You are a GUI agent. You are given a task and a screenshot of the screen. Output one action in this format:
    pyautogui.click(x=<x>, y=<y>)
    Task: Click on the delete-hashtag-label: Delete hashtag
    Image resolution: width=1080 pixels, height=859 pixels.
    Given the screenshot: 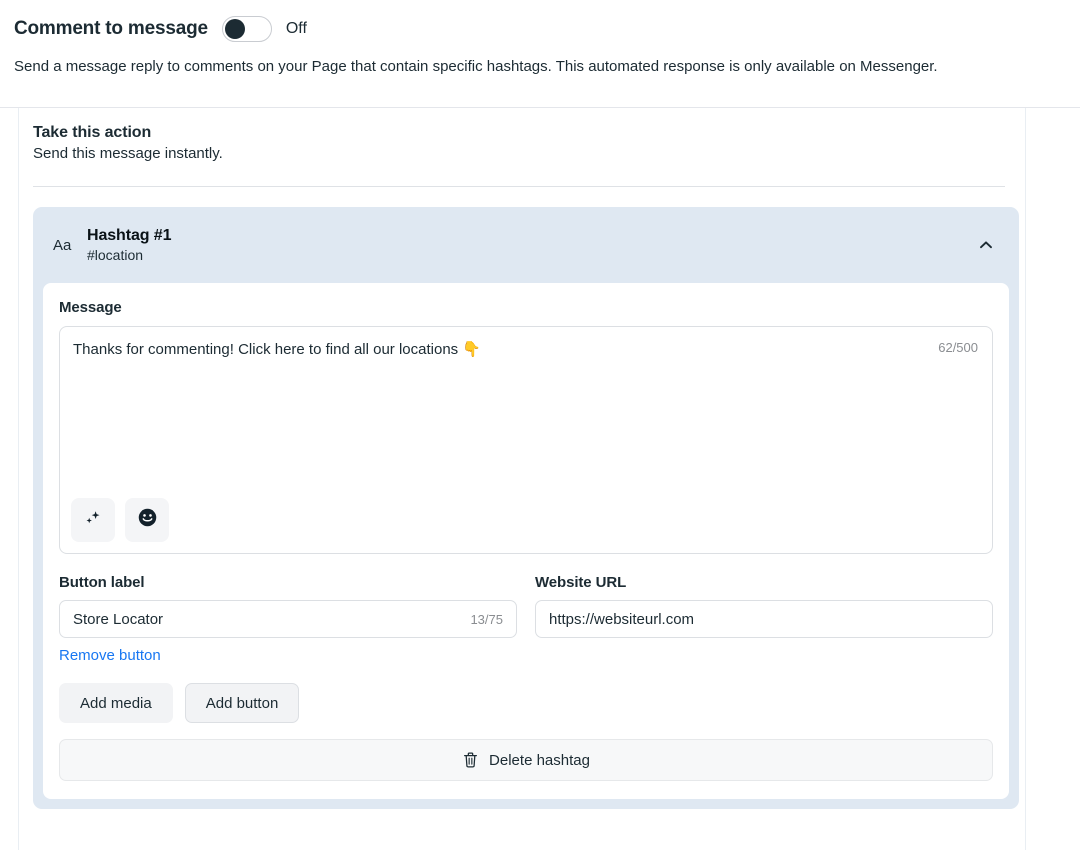 What is the action you would take?
    pyautogui.click(x=539, y=760)
    